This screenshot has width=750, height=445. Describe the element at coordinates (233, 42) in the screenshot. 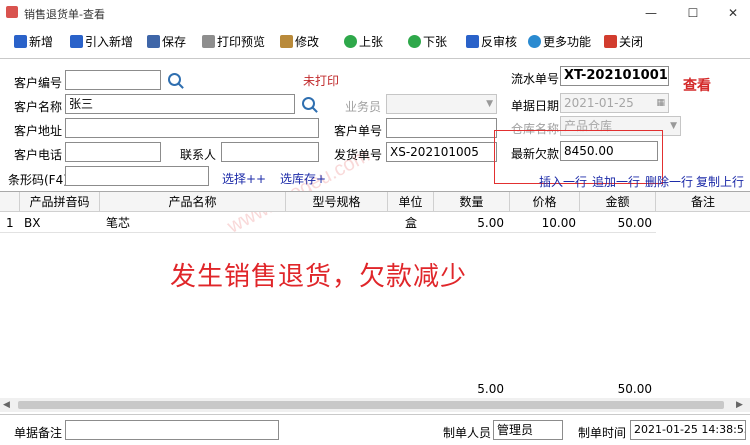

I see `print-preview-button: 打印预览` at that location.